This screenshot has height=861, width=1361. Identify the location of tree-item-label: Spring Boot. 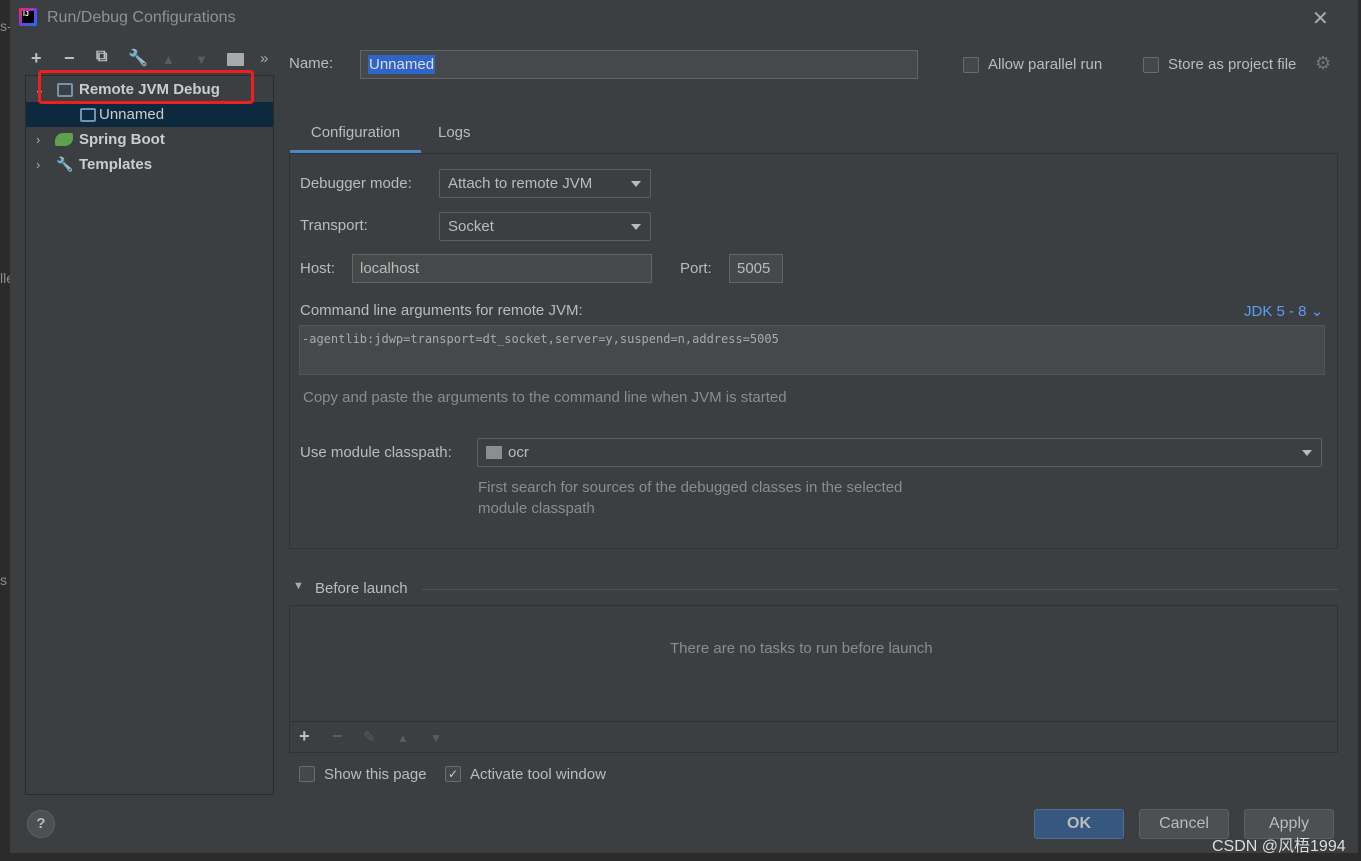
(122, 139).